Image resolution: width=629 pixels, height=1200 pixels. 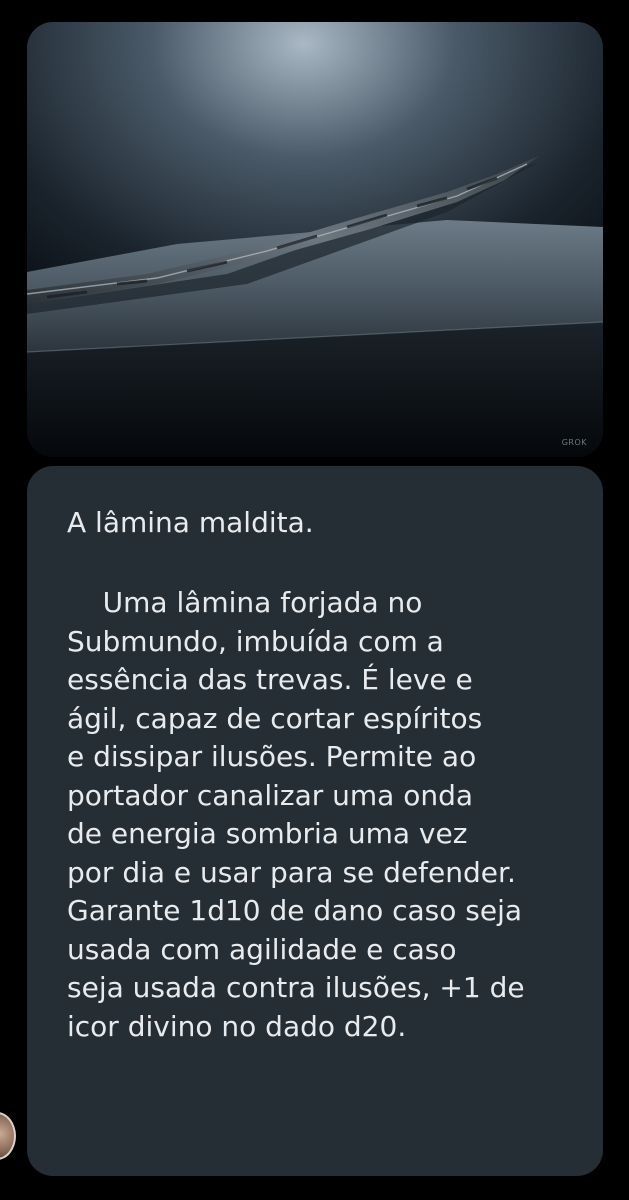 I want to click on image-watermark: GROK, so click(x=574, y=442).